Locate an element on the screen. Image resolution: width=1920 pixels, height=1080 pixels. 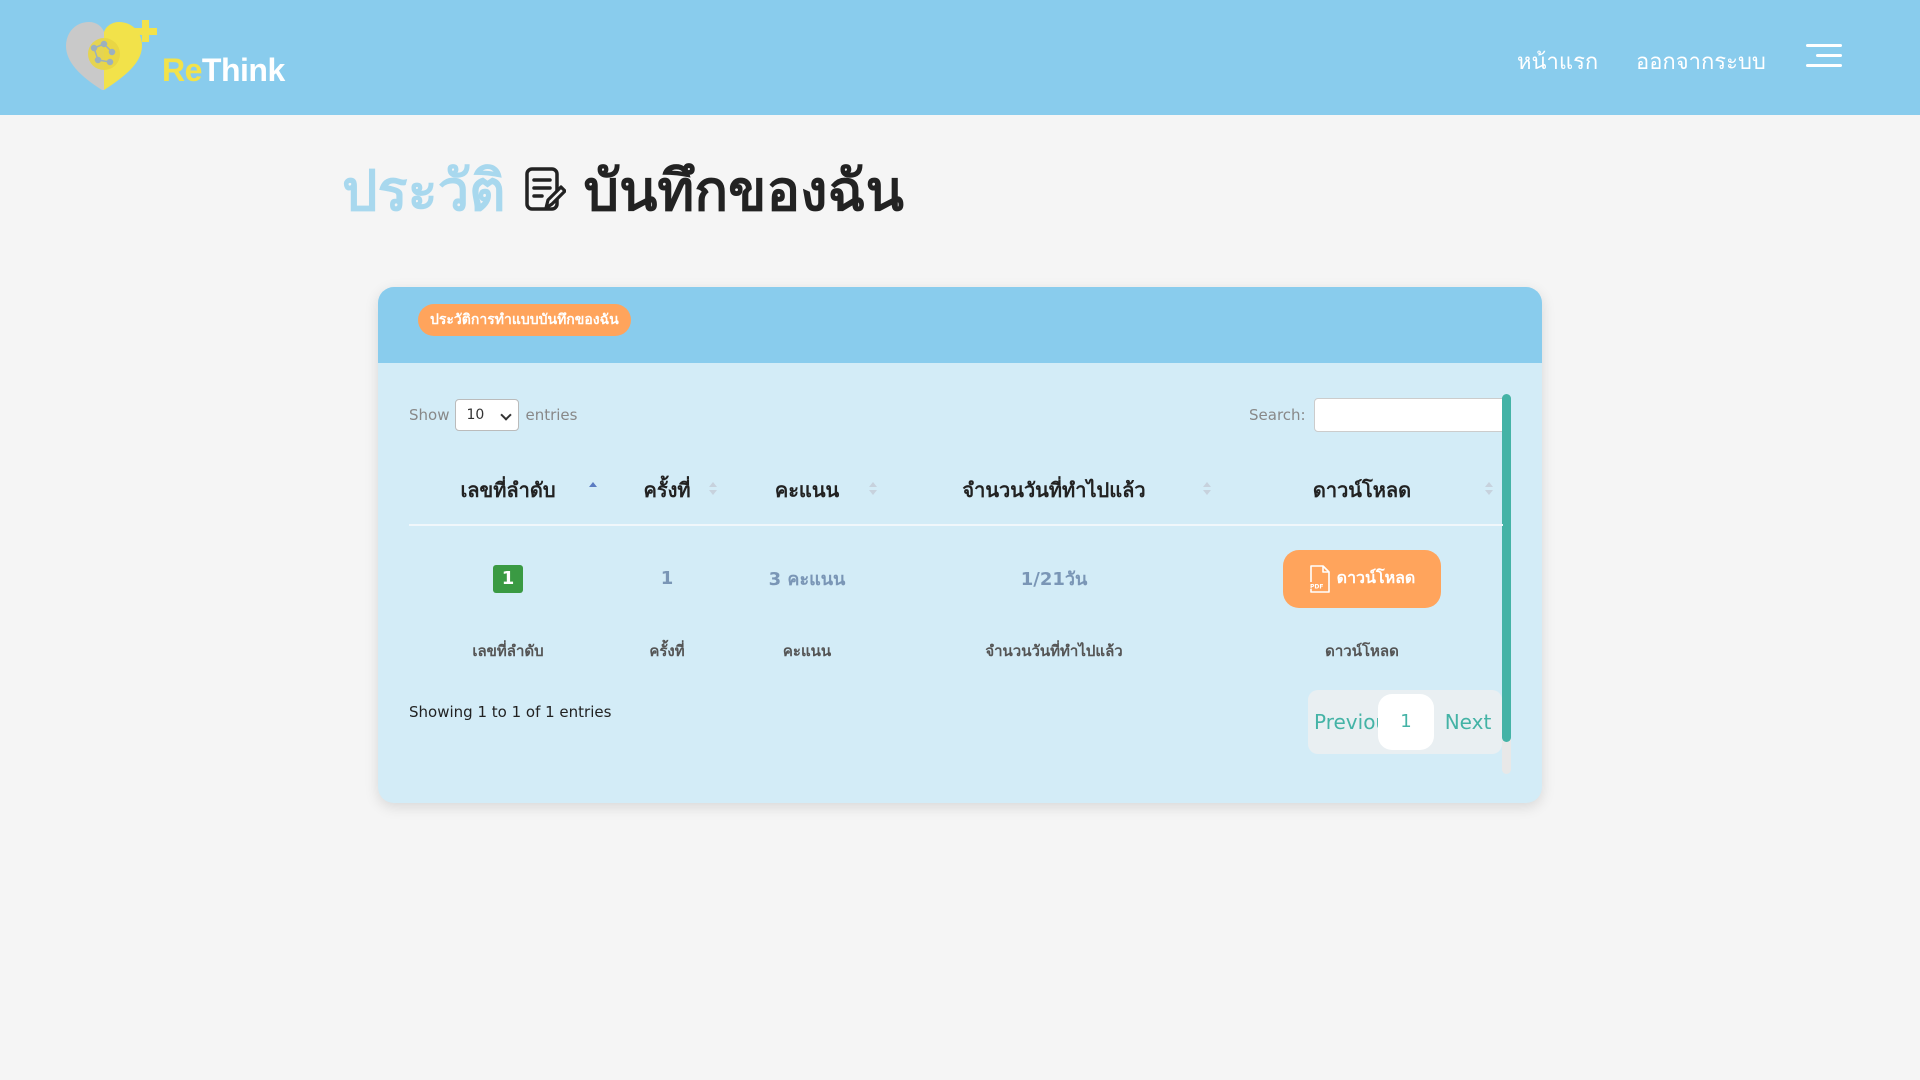
column-header-download: ดาวน์โหลด is located at coordinates (1362, 490).